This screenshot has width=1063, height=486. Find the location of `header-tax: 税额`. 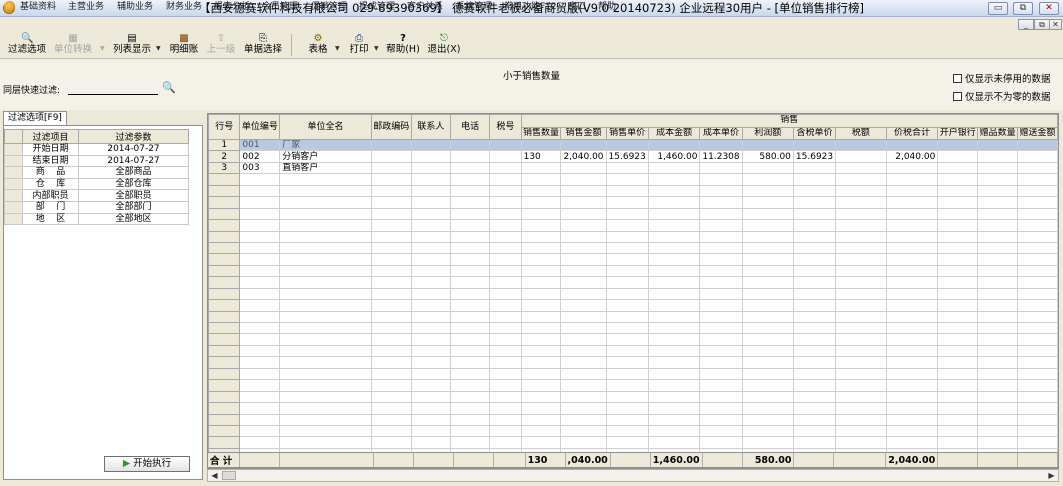

header-tax: 税额 is located at coordinates (861, 133).